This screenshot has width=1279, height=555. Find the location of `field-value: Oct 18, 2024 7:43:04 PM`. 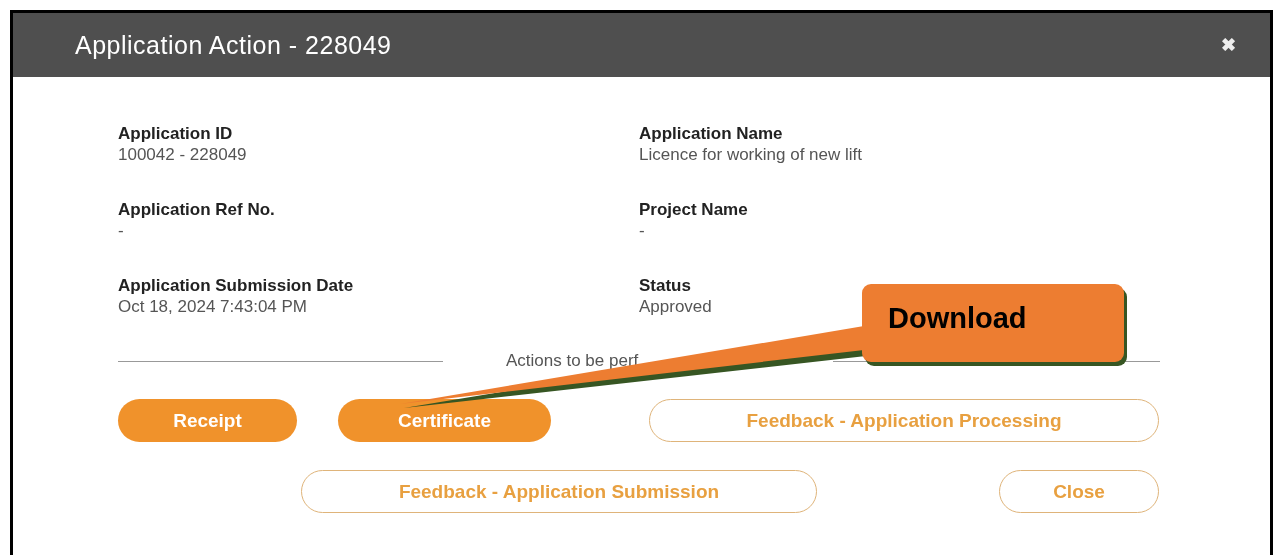

field-value: Oct 18, 2024 7:43:04 PM is located at coordinates (213, 306).